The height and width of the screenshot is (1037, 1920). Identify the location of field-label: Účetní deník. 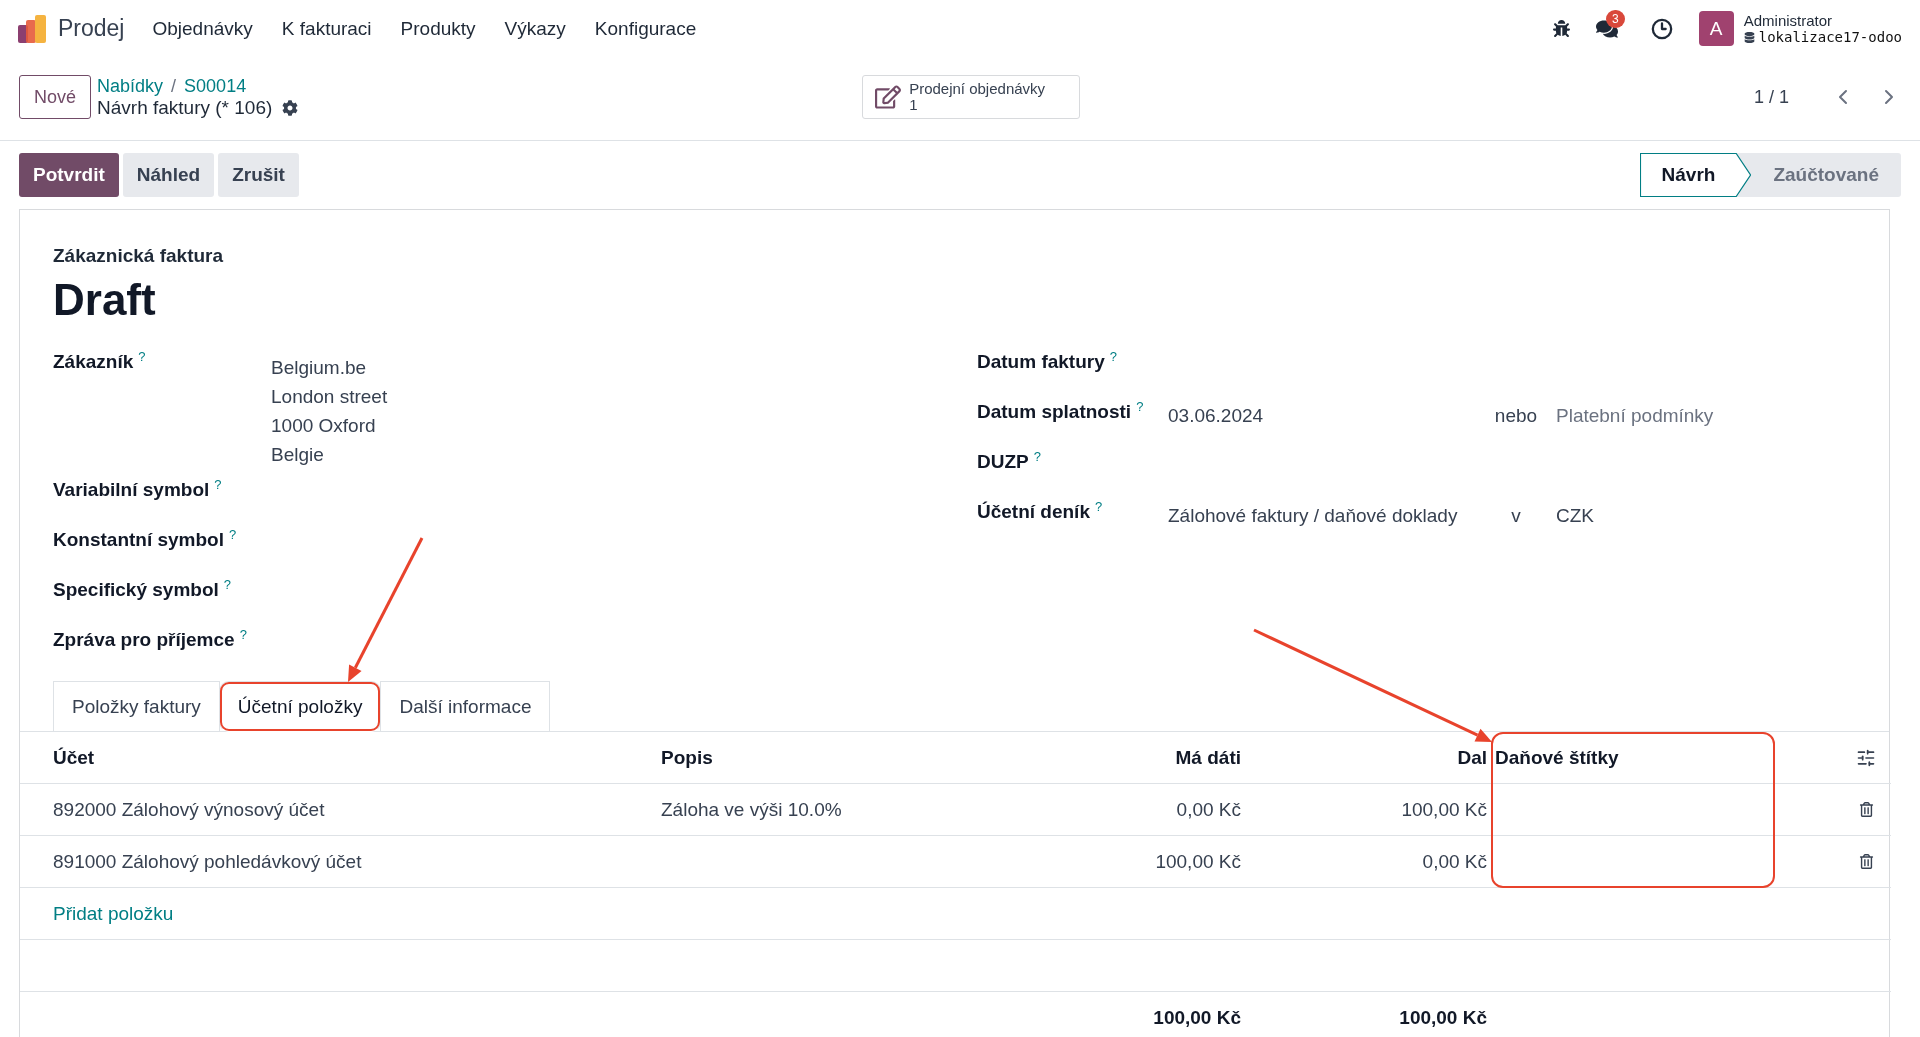
(1033, 512).